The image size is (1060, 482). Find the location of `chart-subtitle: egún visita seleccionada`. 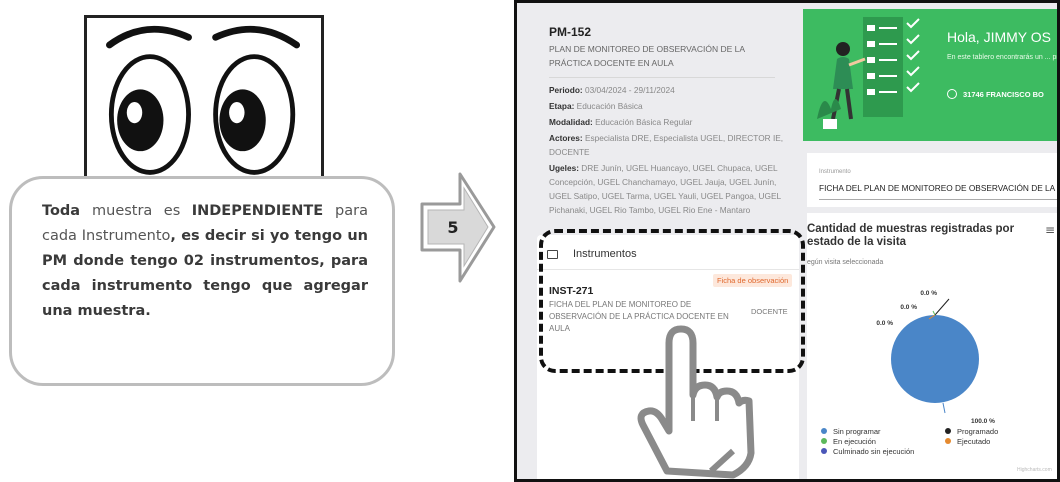

chart-subtitle: egún visita seleccionada is located at coordinates (845, 262).